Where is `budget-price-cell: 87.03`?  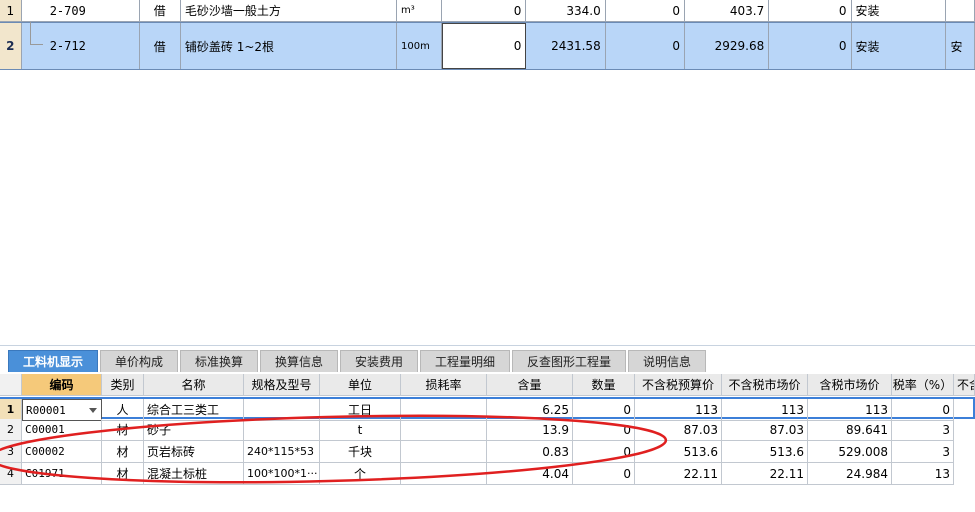
budget-price-cell: 87.03 is located at coordinates (678, 430).